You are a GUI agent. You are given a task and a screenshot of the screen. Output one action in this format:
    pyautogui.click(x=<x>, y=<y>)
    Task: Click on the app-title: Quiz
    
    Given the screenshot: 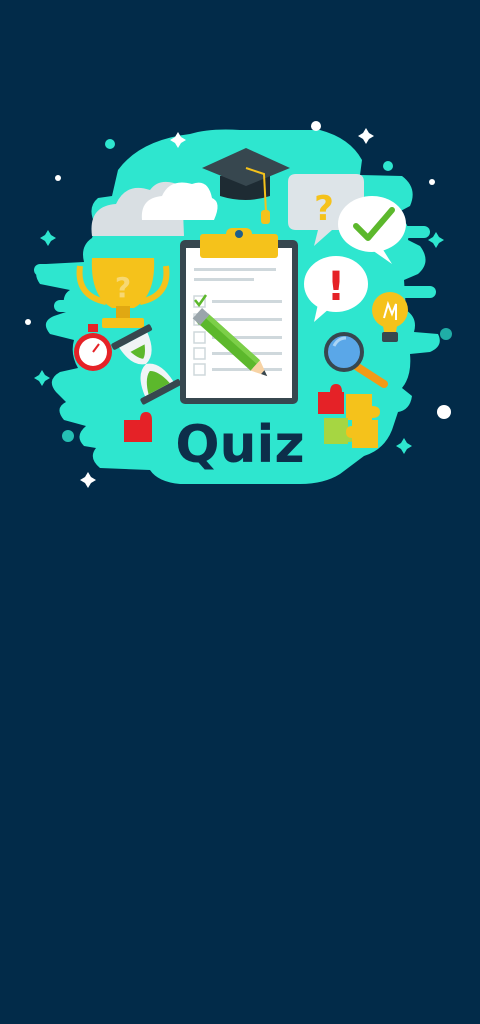 What is the action you would take?
    pyautogui.click(x=239, y=445)
    